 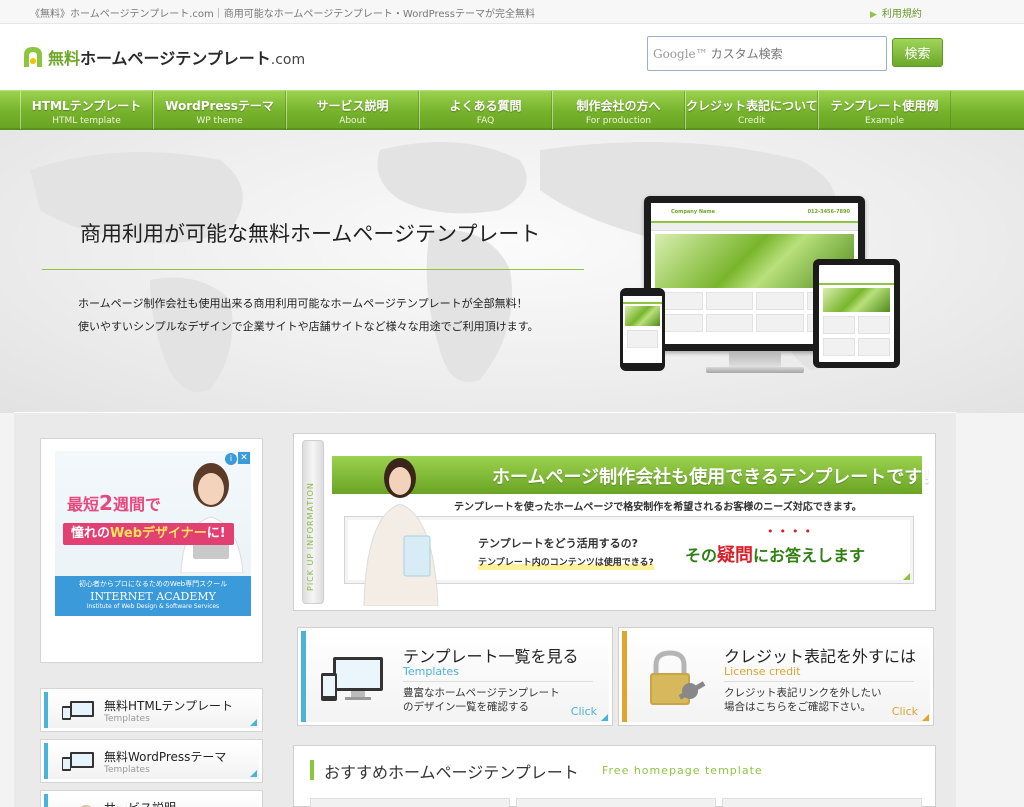 I want to click on service-icon, so click(x=86, y=806).